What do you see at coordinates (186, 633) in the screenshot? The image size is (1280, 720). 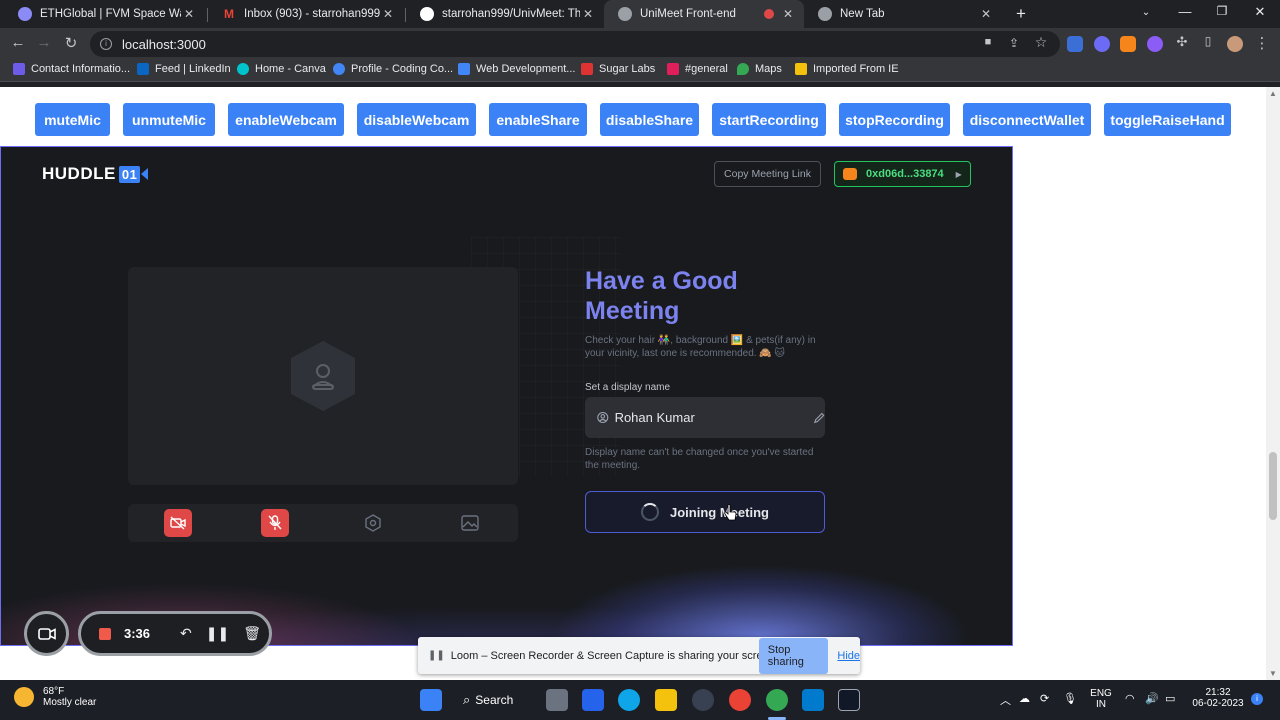 I see `undo-icon: ↶` at bounding box center [186, 633].